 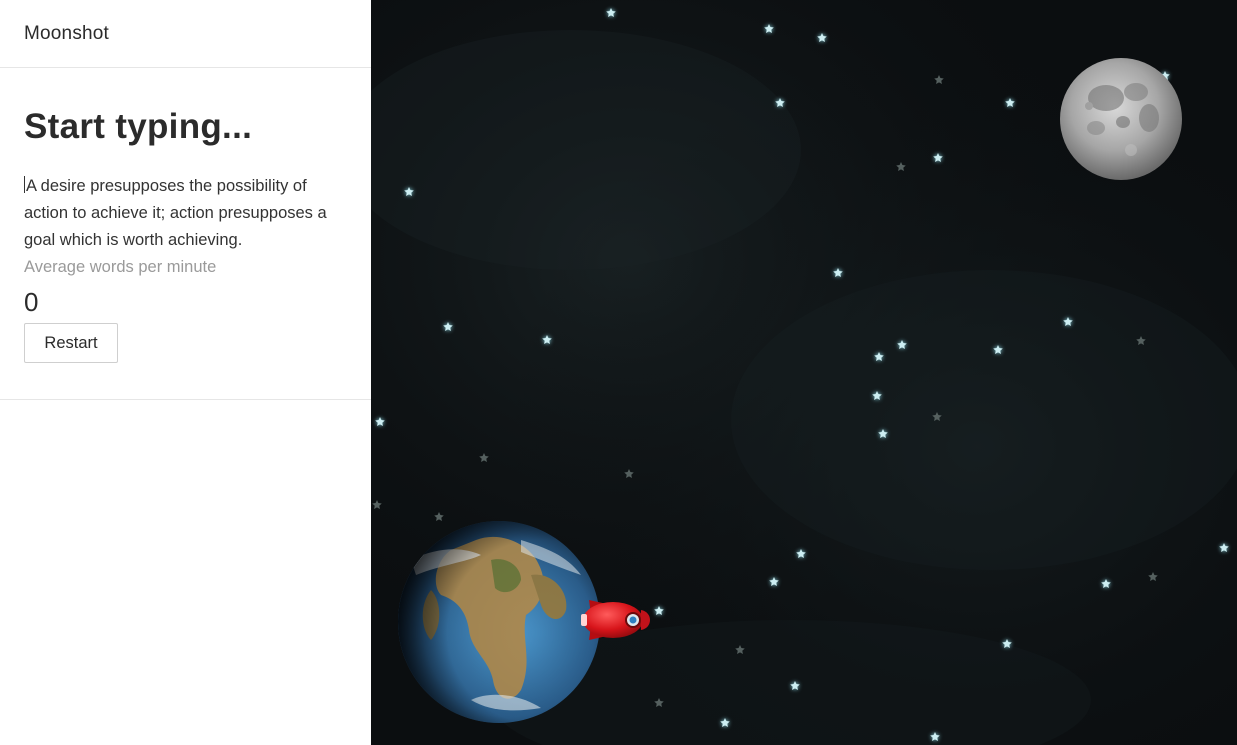 What do you see at coordinates (31, 302) in the screenshot?
I see `wpm-value: 0` at bounding box center [31, 302].